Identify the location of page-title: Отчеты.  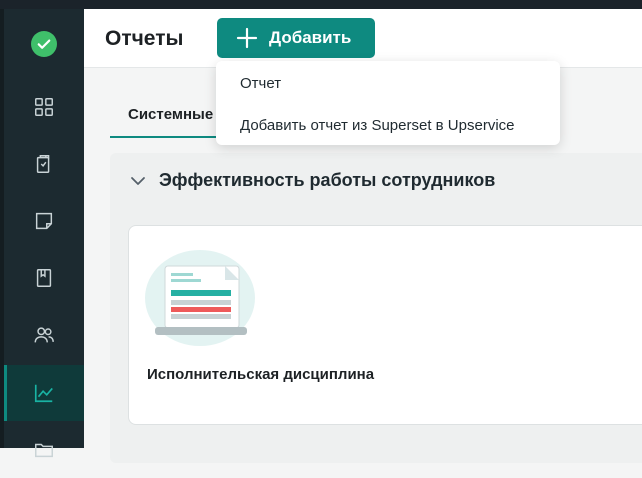
(144, 38).